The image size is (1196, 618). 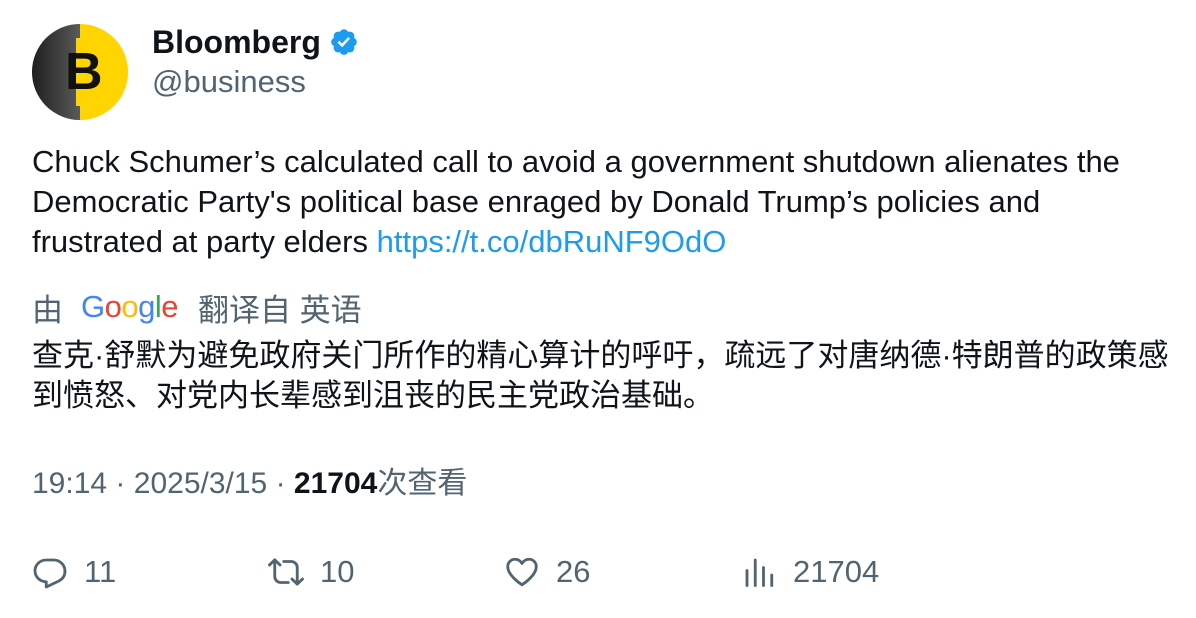 I want to click on reply-icon, so click(x=50, y=573).